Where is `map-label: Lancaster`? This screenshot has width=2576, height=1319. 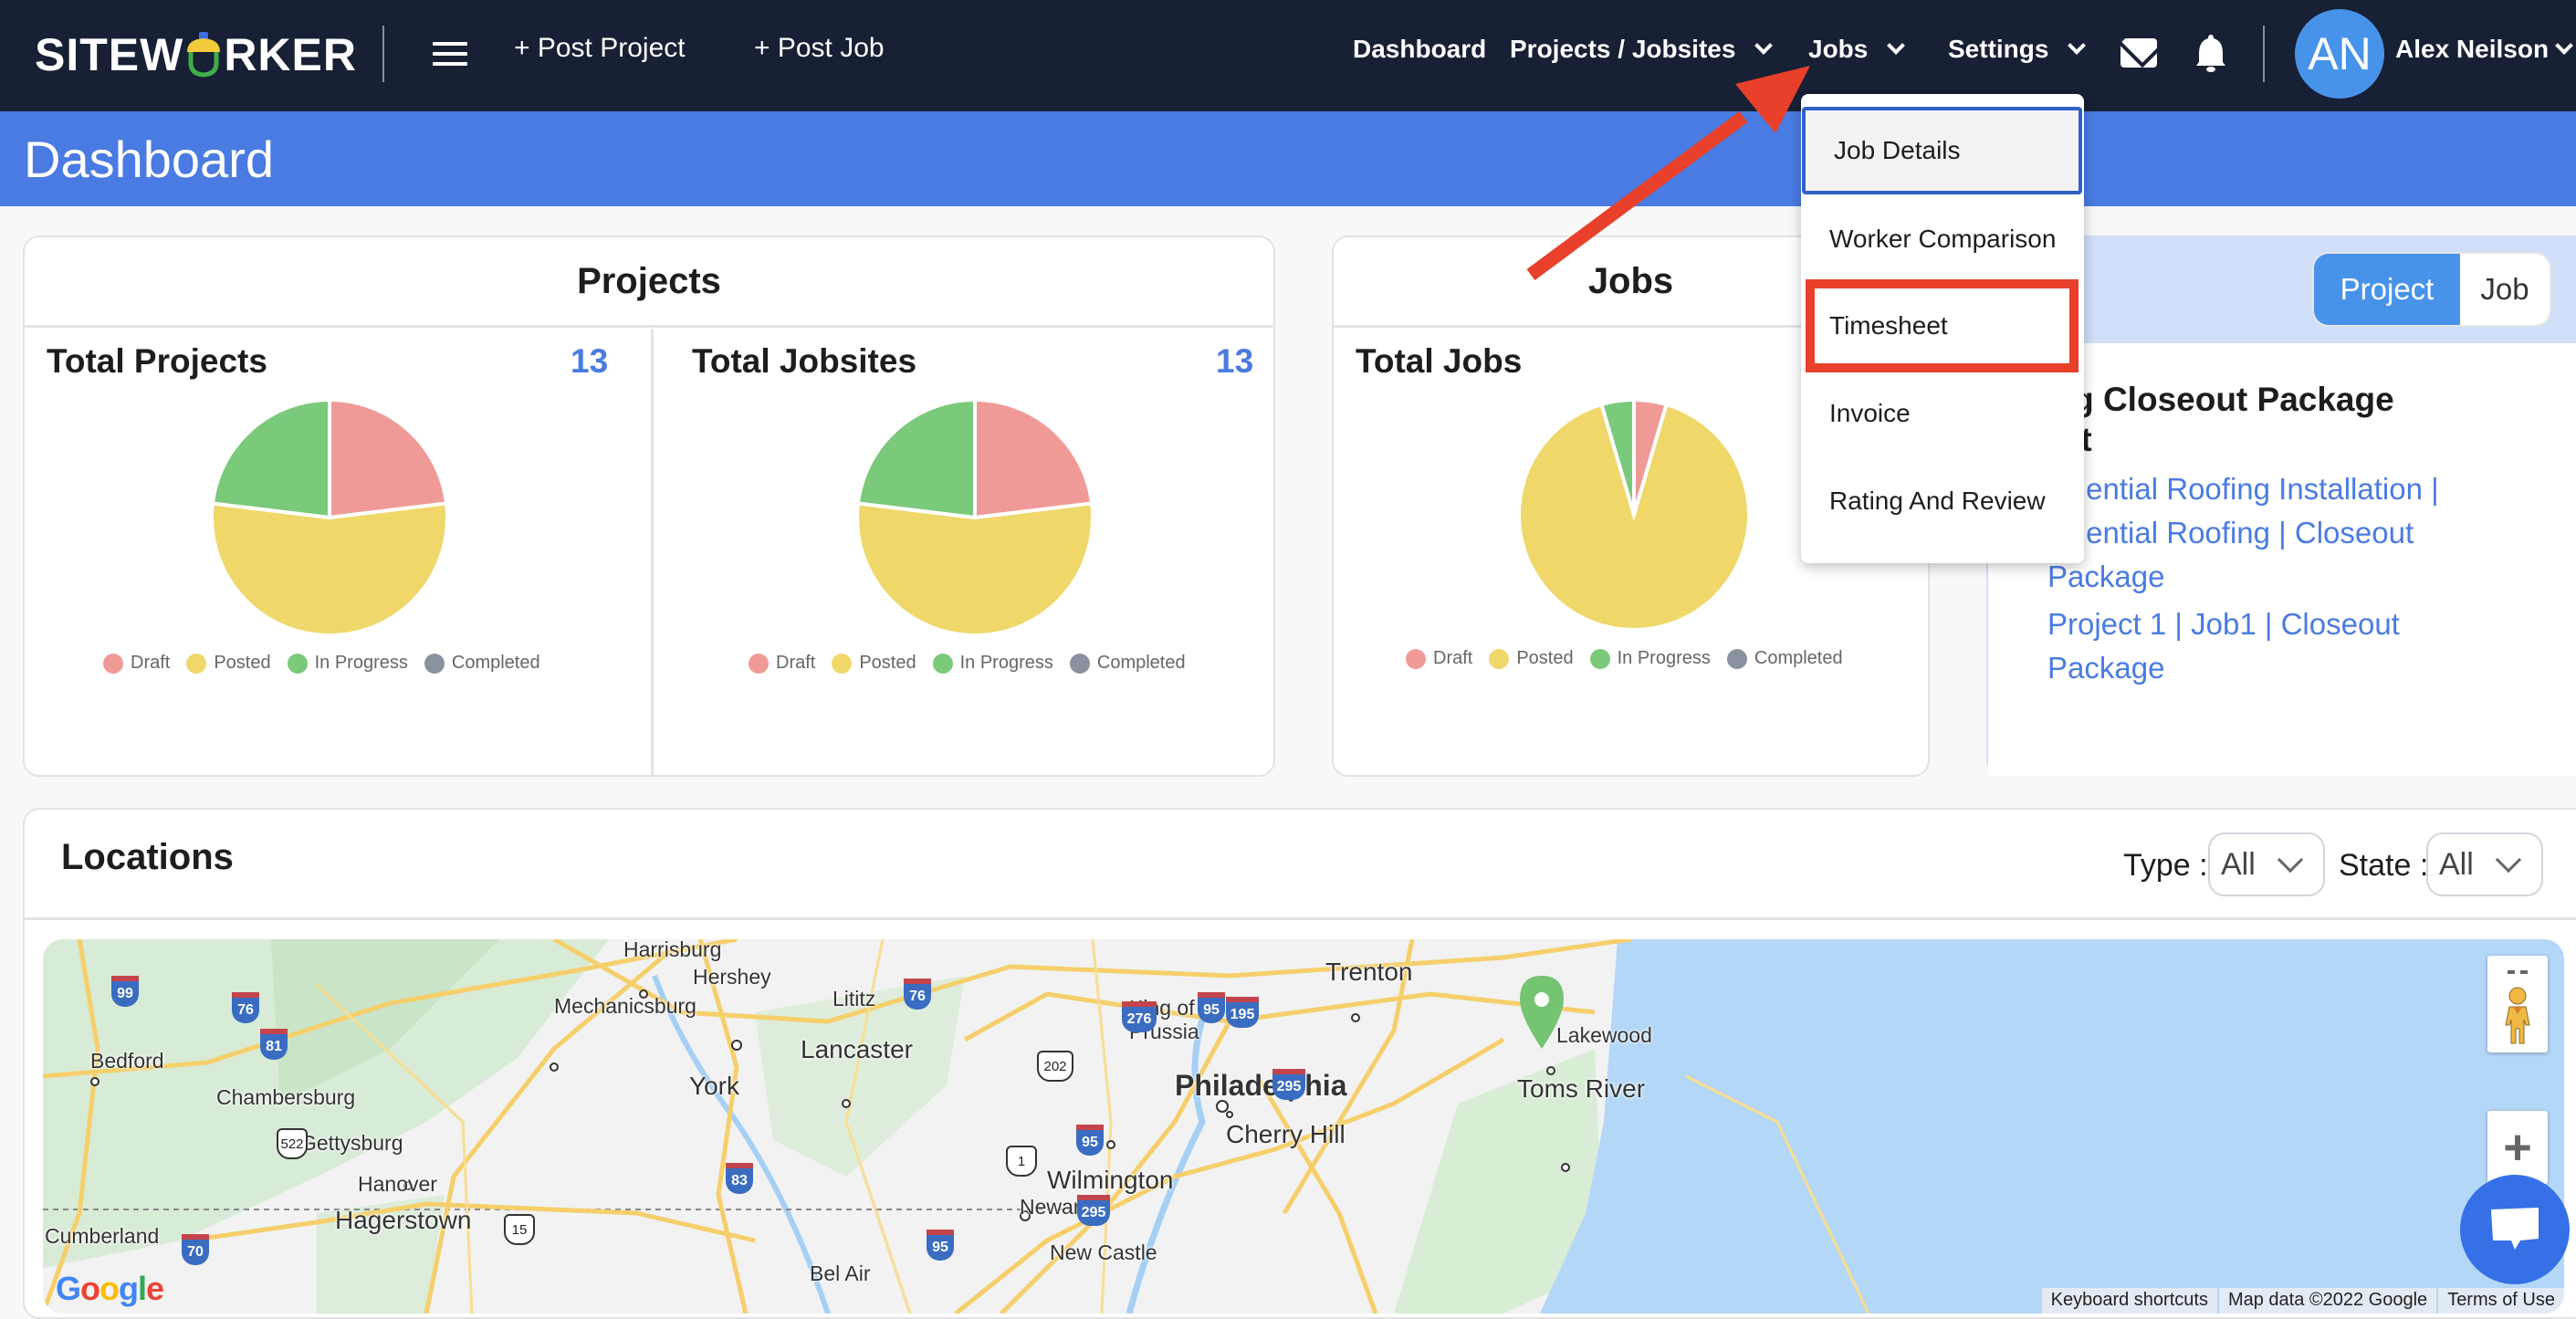
map-label: Lancaster is located at coordinates (857, 1049).